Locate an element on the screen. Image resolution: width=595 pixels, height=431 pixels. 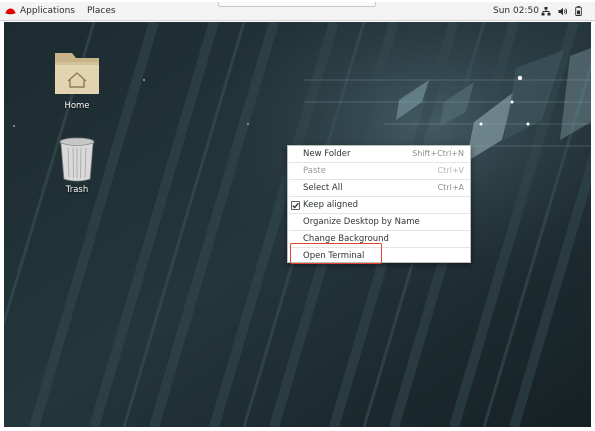
system-tray is located at coordinates (561, 11).